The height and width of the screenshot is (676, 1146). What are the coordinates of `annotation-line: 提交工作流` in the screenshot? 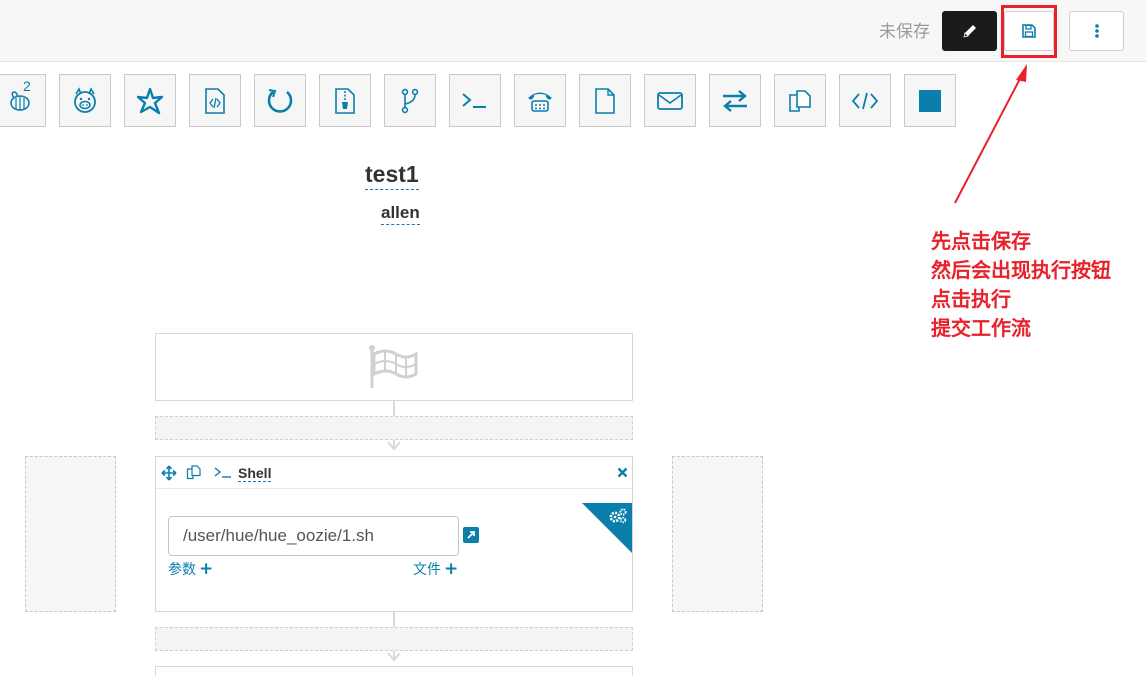 It's located at (981, 328).